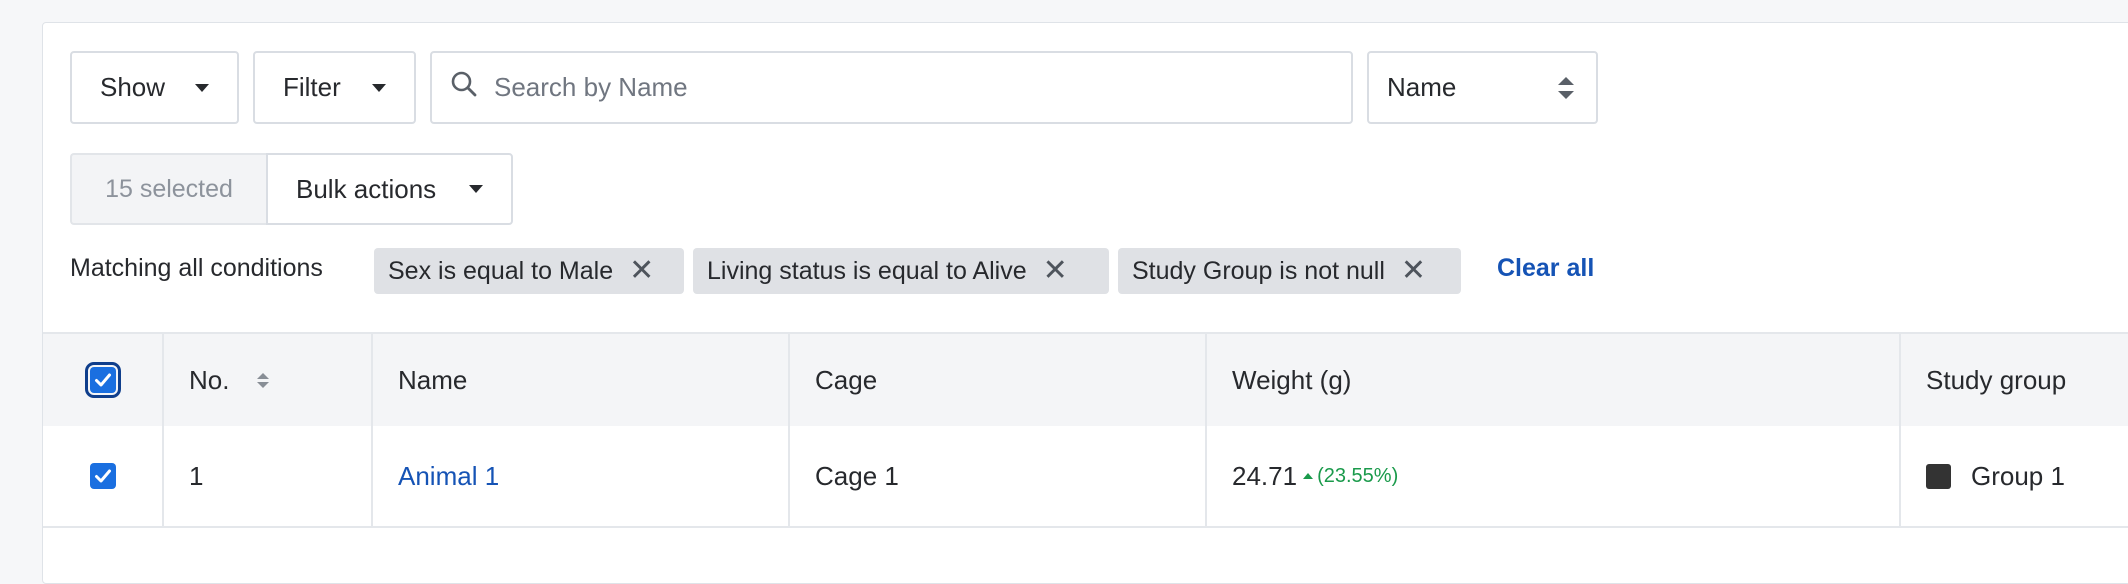 The height and width of the screenshot is (584, 2128). I want to click on column-header-name: Name, so click(581, 380).